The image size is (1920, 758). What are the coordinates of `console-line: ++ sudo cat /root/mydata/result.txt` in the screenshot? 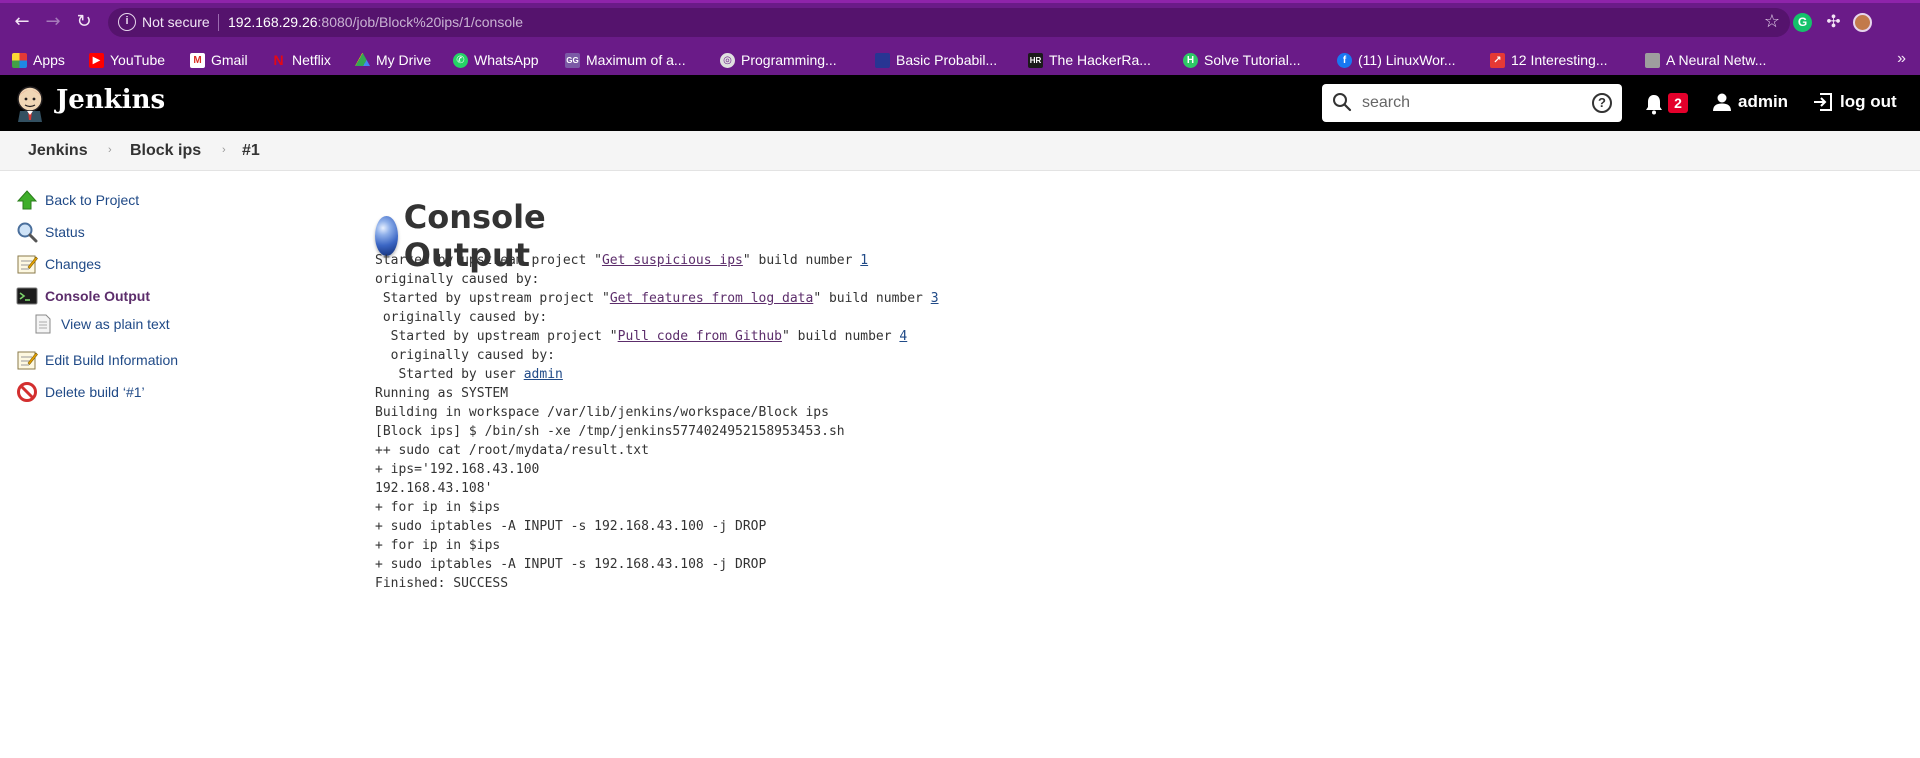 It's located at (512, 450).